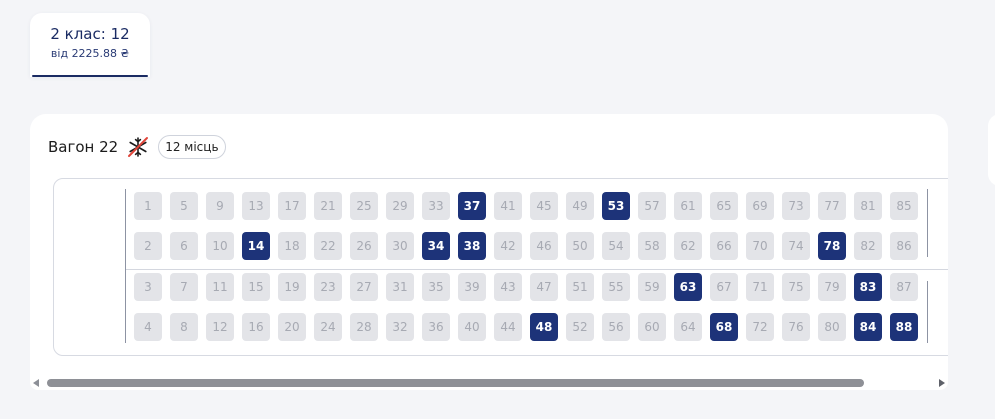 The image size is (995, 419). What do you see at coordinates (256, 206) in the screenshot?
I see `seat-taken-13: 13` at bounding box center [256, 206].